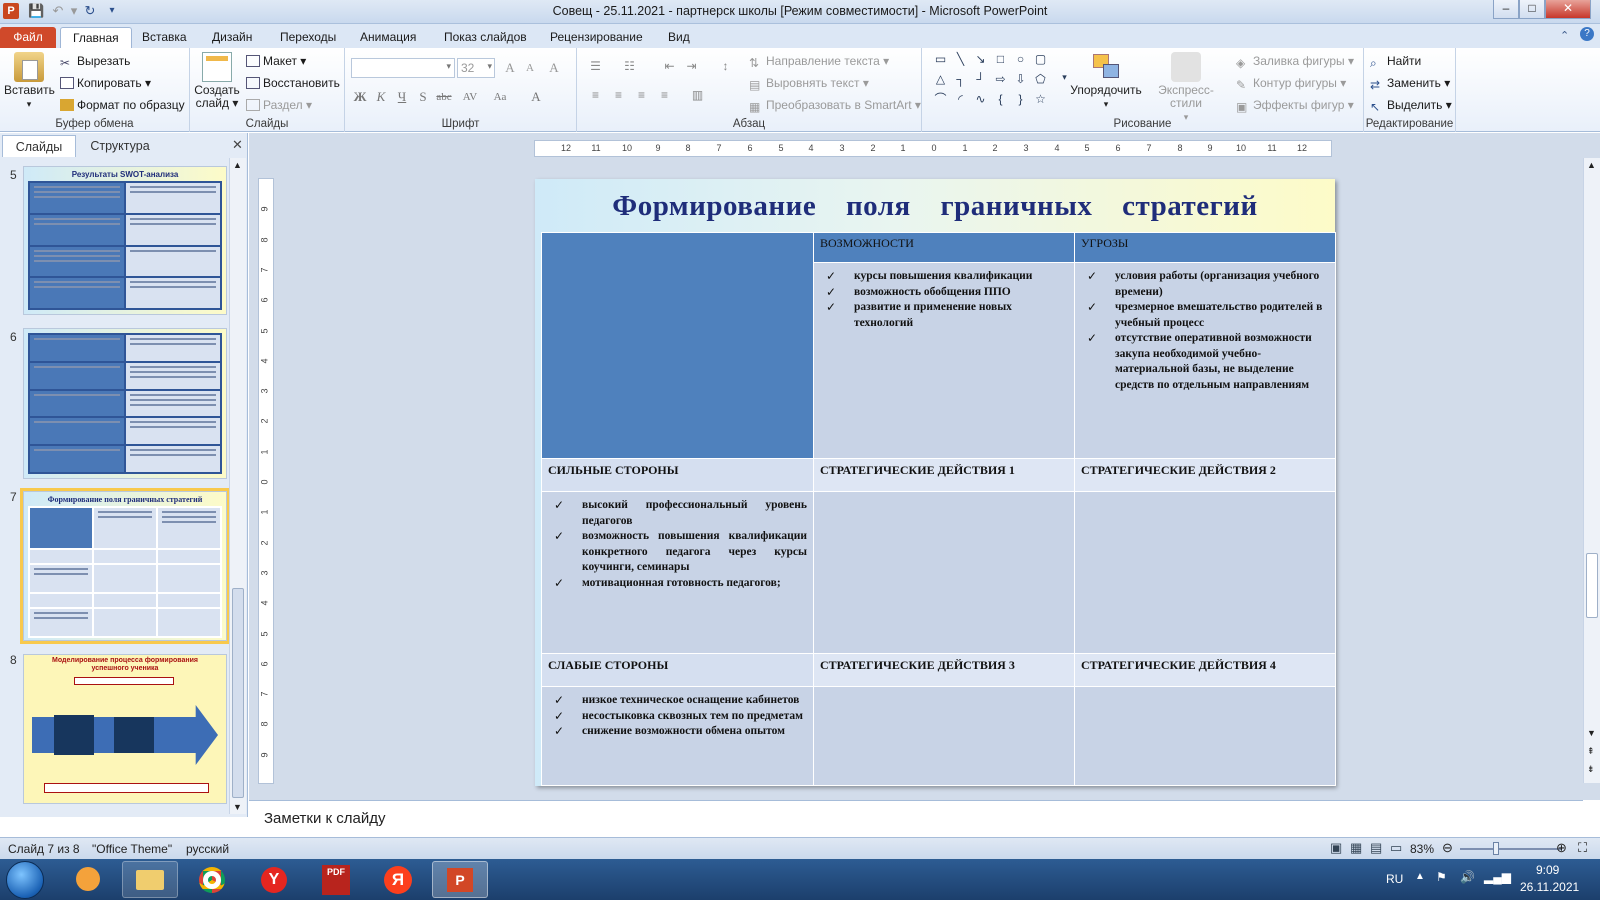 The height and width of the screenshot is (900, 1600). What do you see at coordinates (1410, 84) in the screenshot?
I see `replace-button: ⇄ Заменить ▾` at bounding box center [1410, 84].